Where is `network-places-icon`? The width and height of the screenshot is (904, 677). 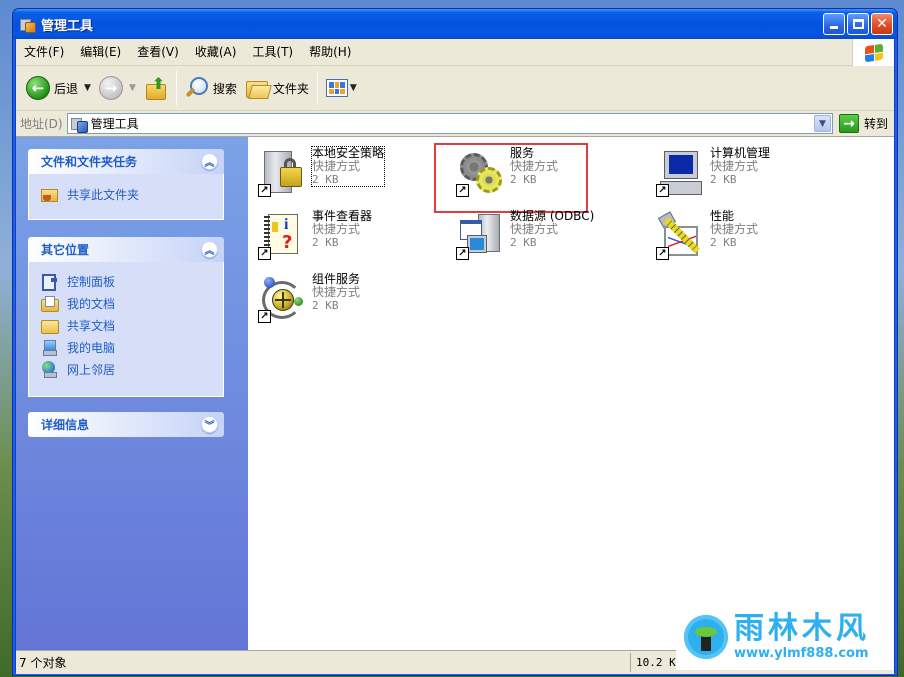 network-places-icon is located at coordinates (49, 369).